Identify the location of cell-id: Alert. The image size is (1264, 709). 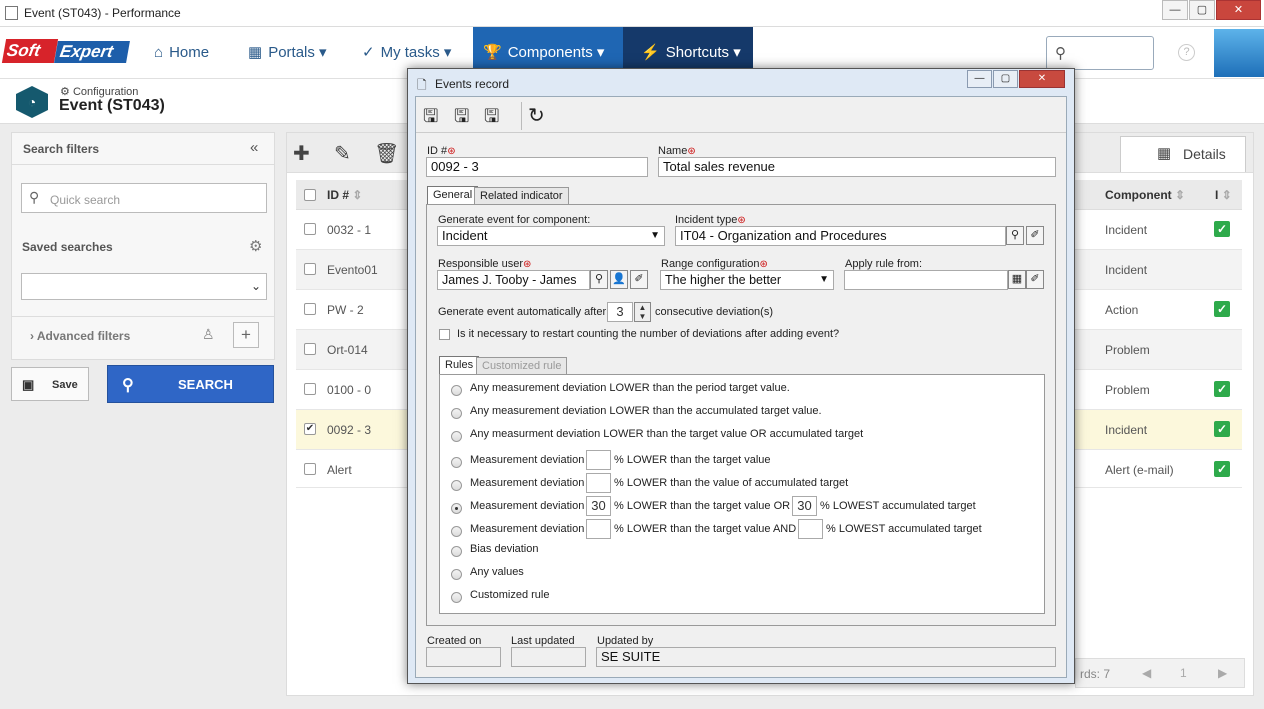
(339, 470).